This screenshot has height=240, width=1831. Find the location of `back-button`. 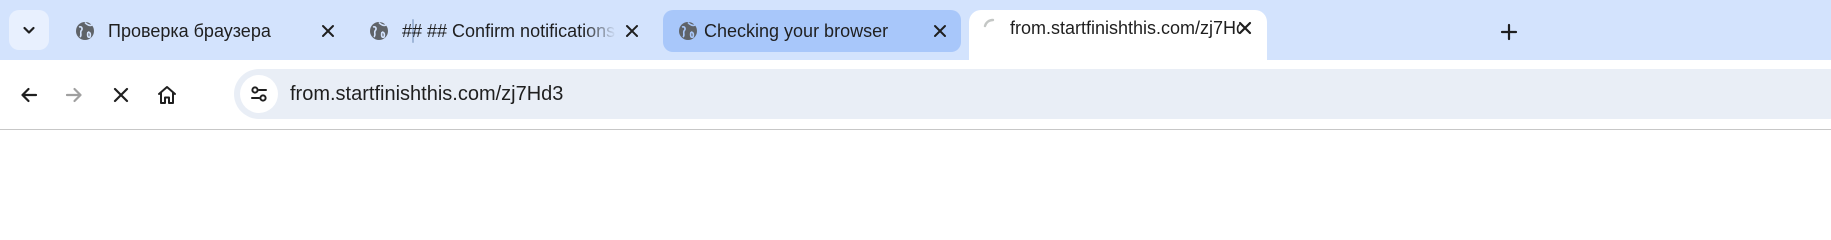

back-button is located at coordinates (29, 95).